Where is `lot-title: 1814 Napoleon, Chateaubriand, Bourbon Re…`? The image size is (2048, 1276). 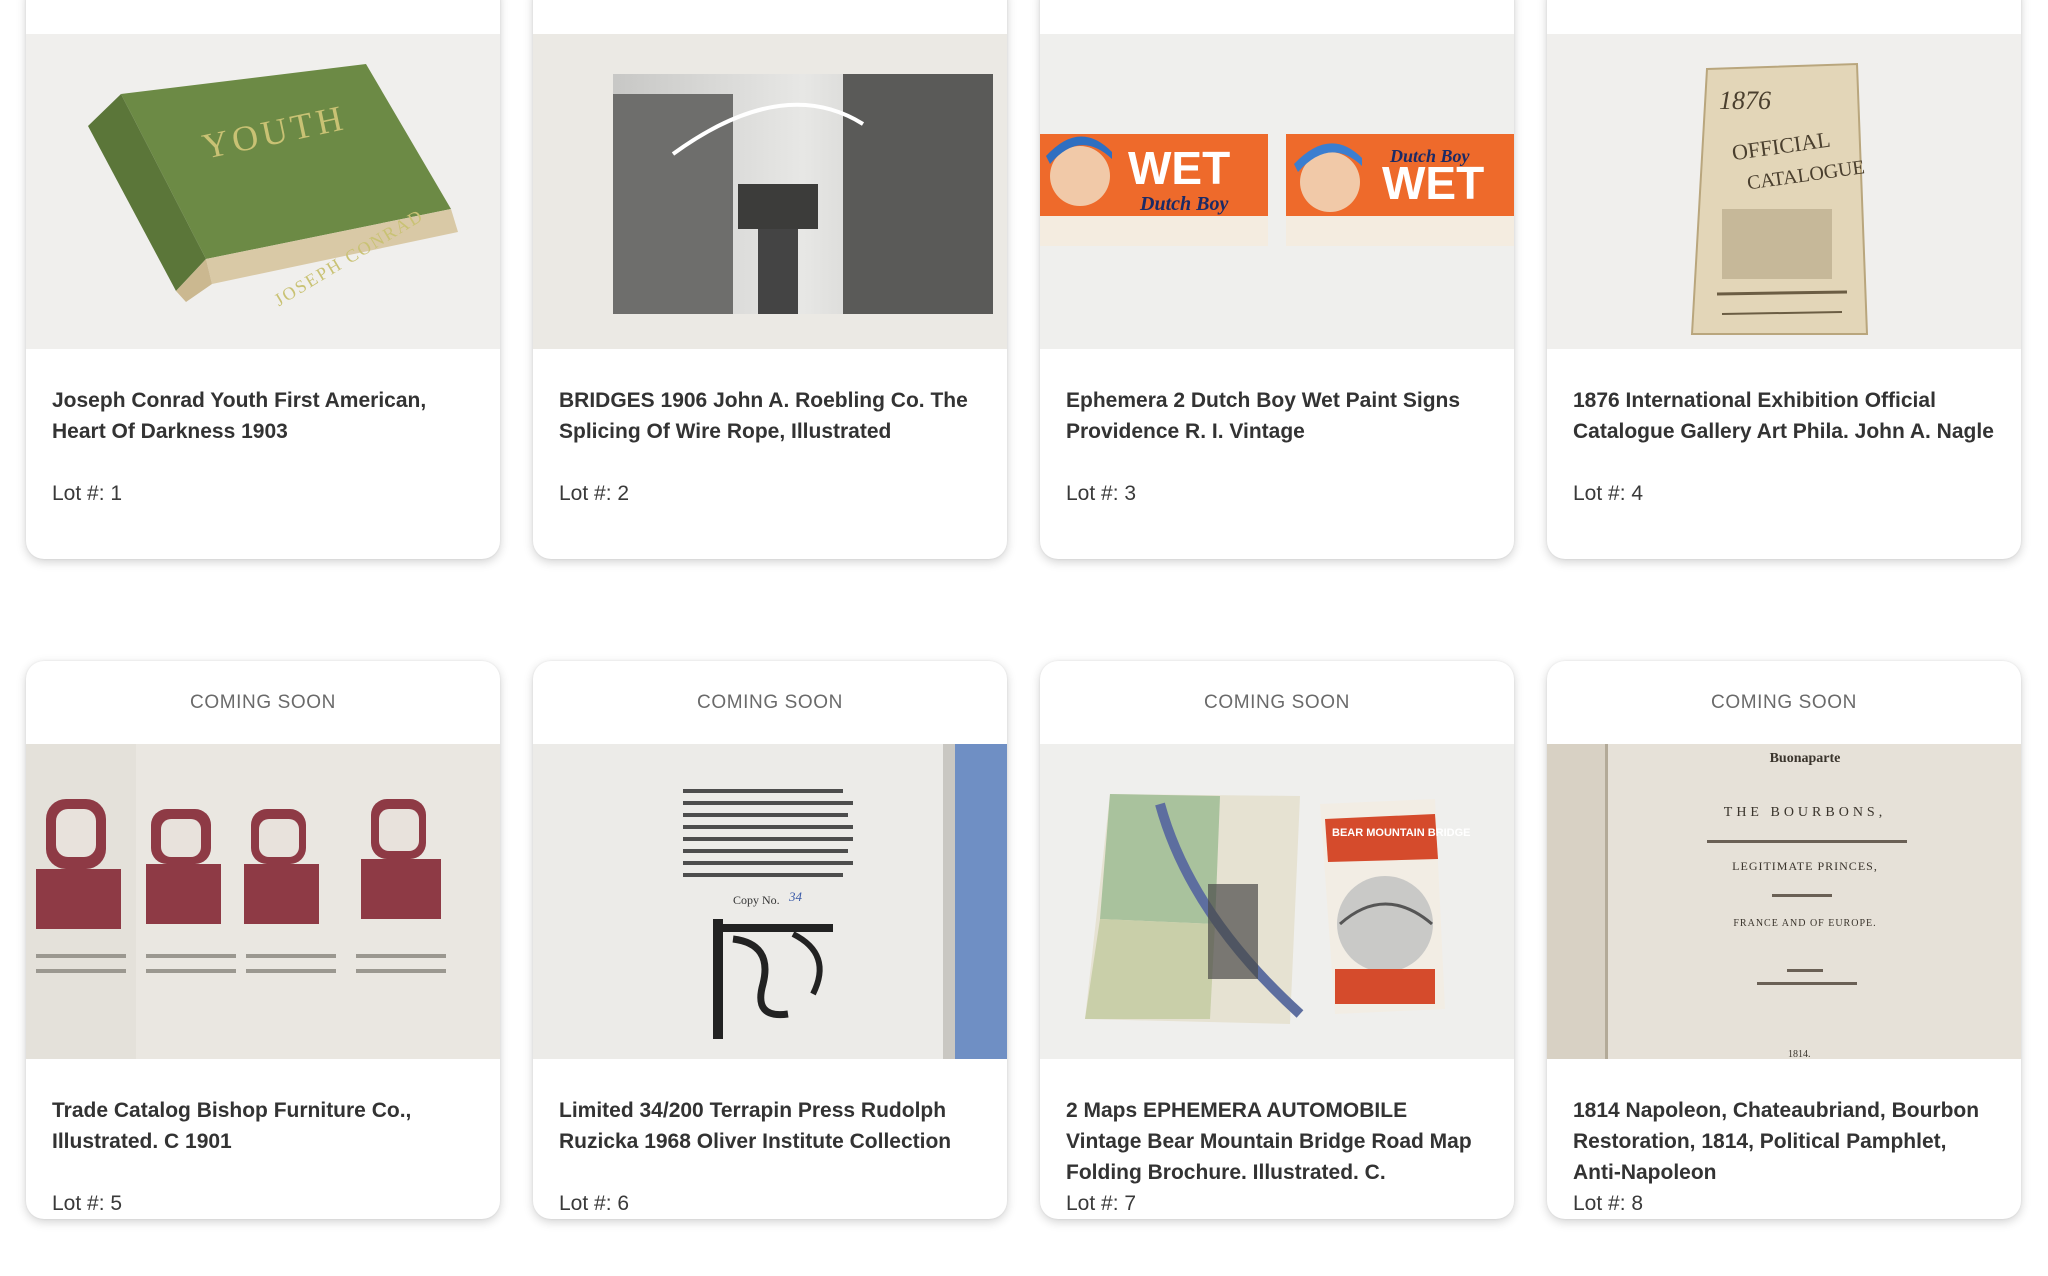
lot-title: 1814 Napoleon, Chateaubriand, Bourbon Re… is located at coordinates (1784, 1141).